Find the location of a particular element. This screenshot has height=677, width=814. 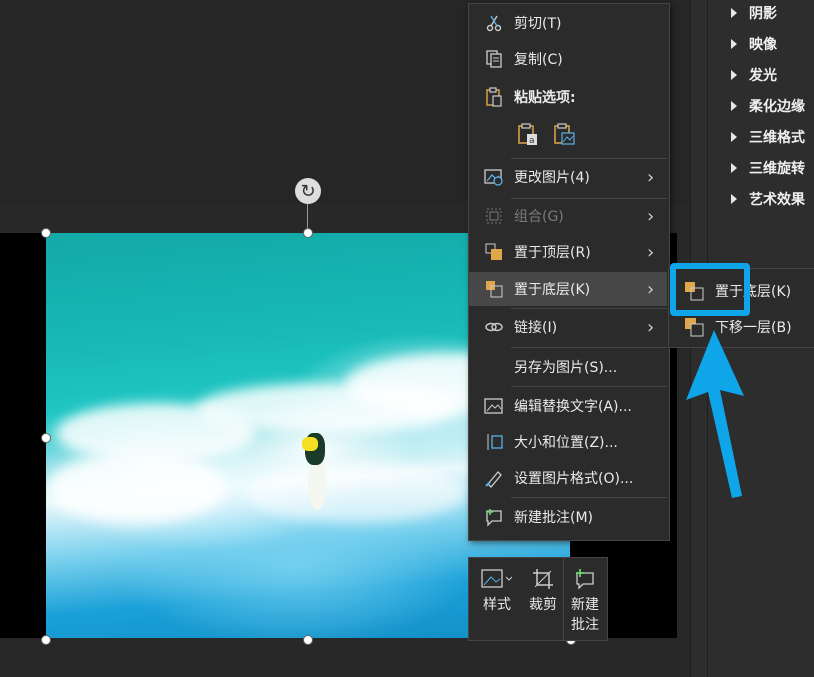

resize-handle-top is located at coordinates (308, 233).